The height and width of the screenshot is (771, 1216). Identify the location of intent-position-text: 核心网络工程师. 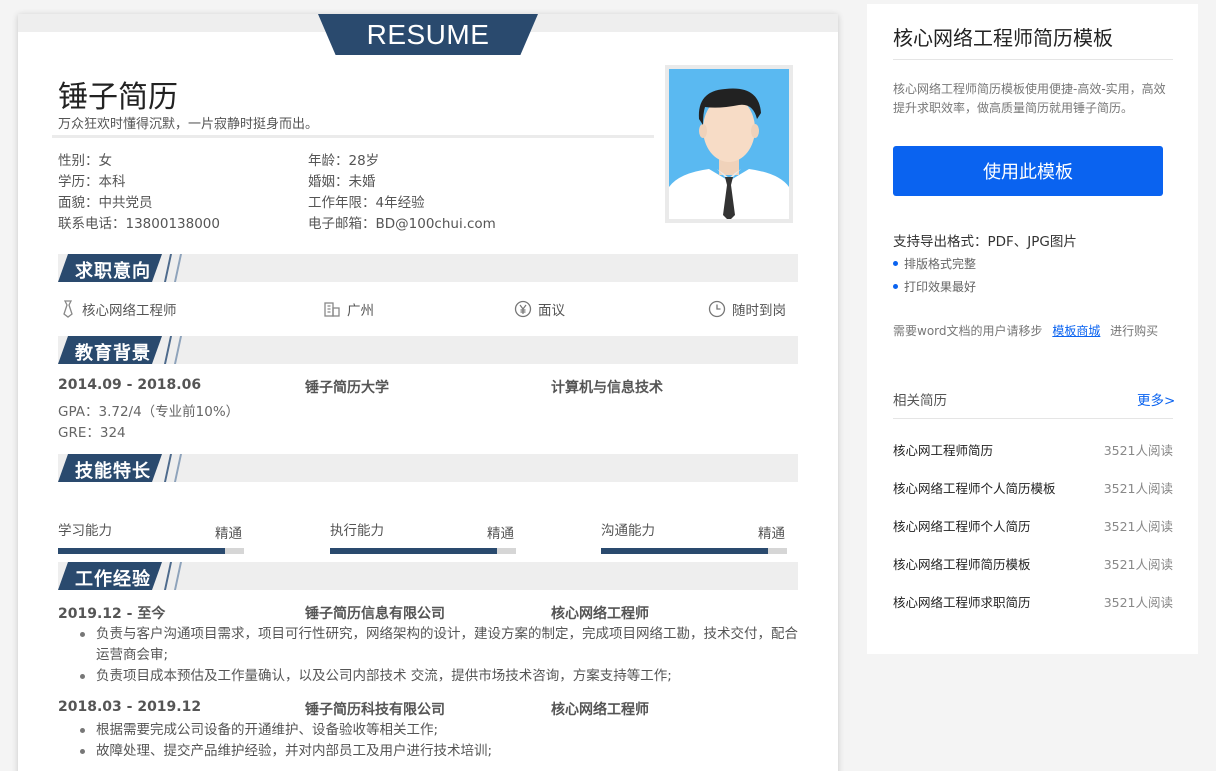
(129, 311).